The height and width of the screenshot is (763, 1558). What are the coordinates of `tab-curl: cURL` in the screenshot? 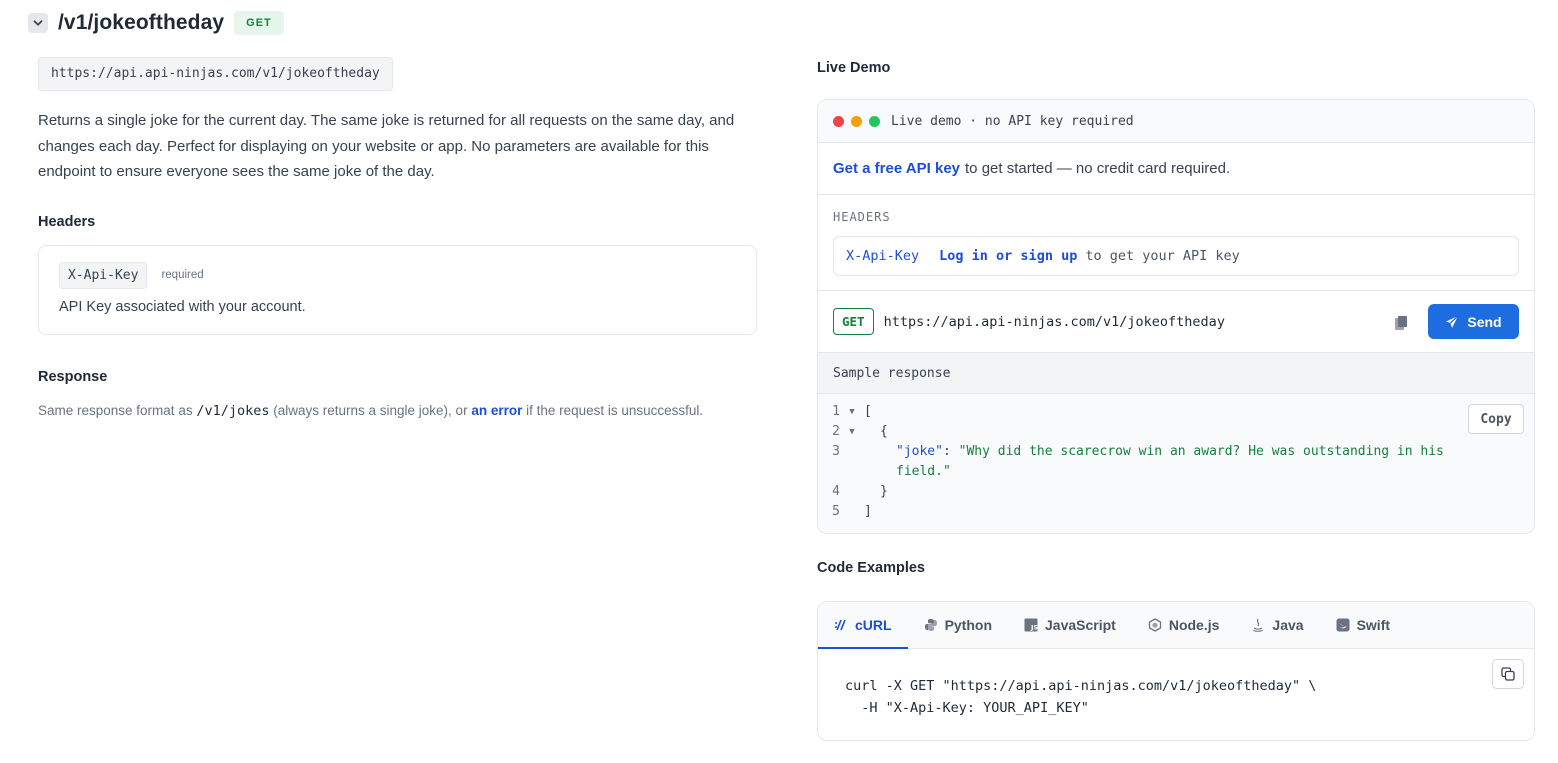 It's located at (863, 625).